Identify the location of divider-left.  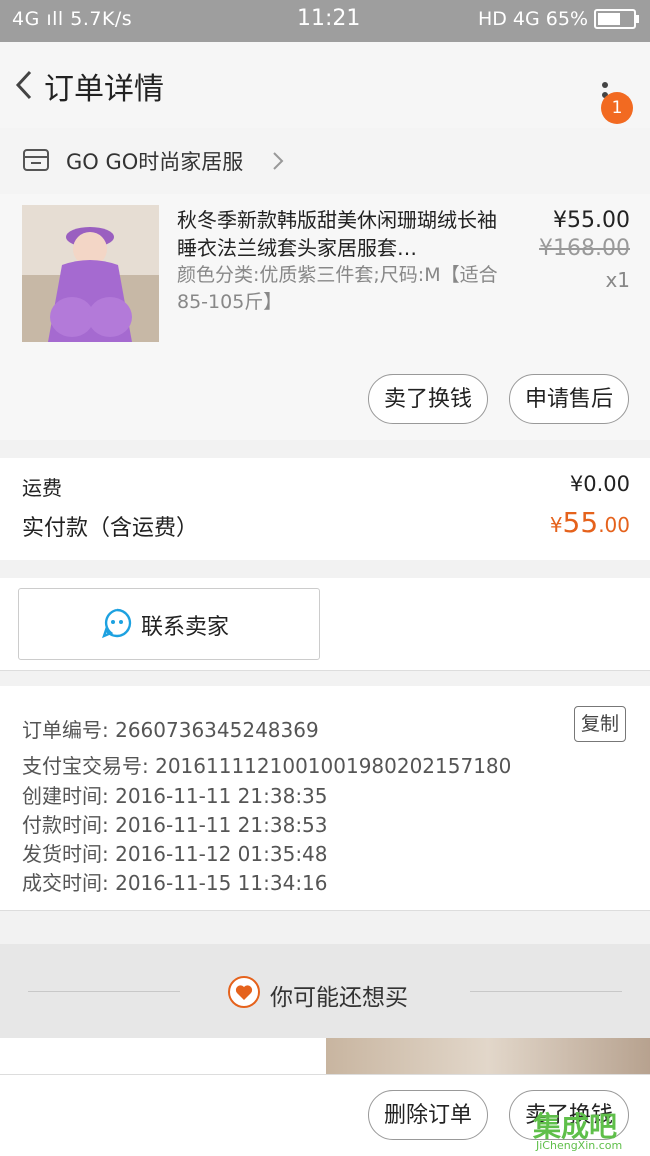
(104, 991).